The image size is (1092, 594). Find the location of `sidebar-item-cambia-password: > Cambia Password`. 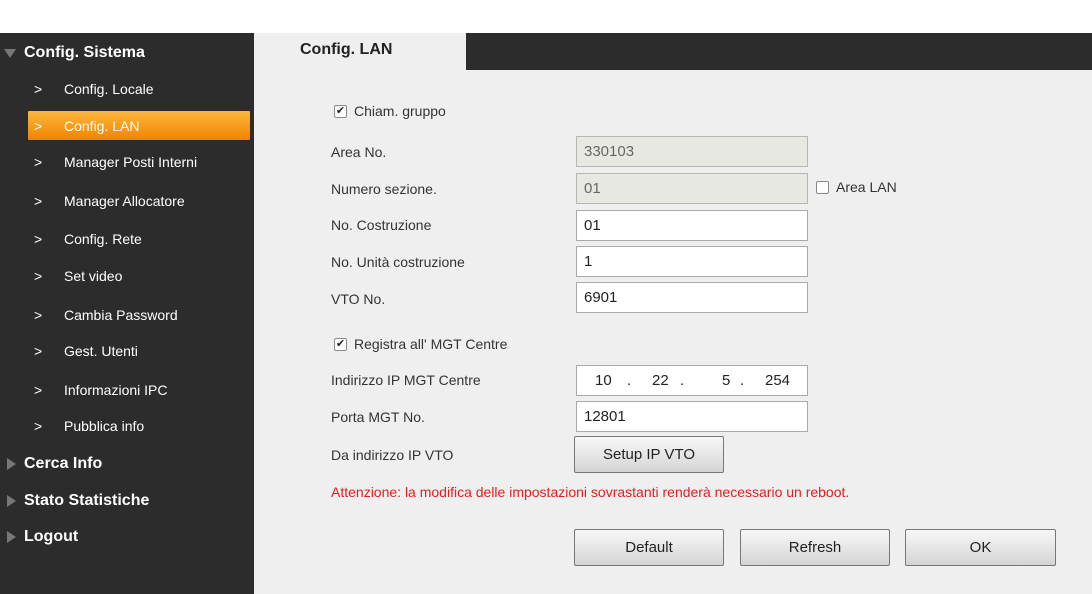

sidebar-item-cambia-password: > Cambia Password is located at coordinates (106, 315).